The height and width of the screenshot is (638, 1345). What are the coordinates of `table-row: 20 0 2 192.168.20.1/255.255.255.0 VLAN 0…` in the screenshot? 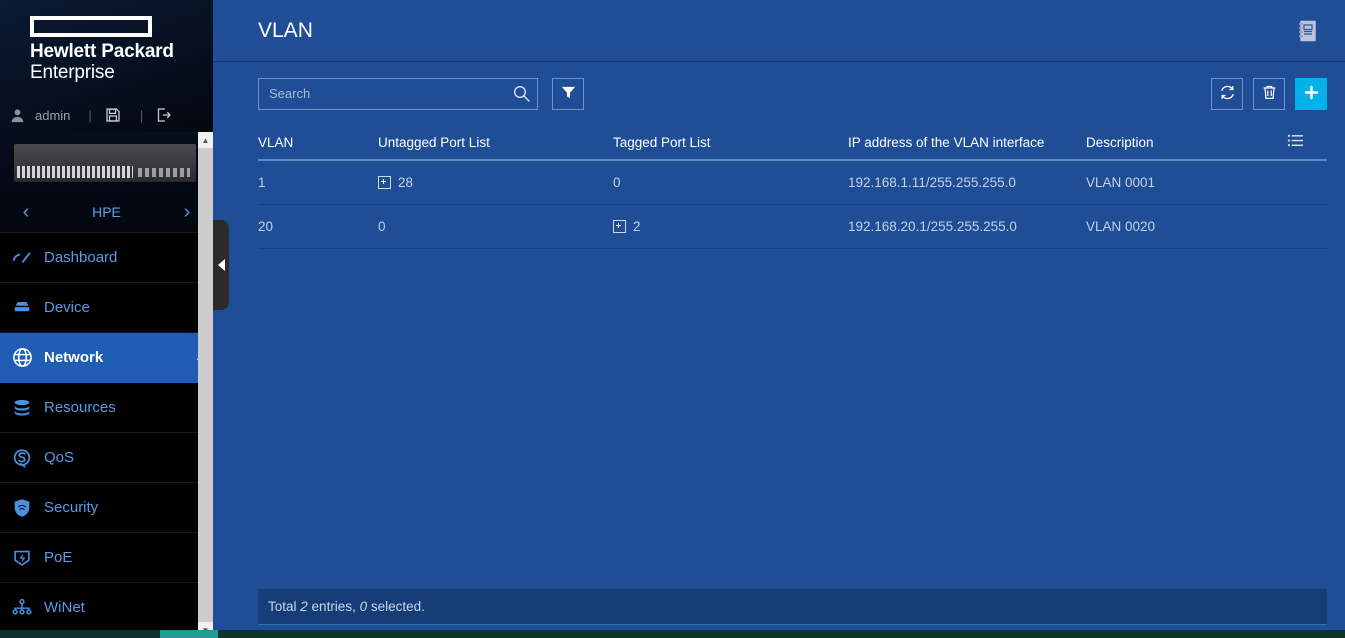 It's located at (792, 226).